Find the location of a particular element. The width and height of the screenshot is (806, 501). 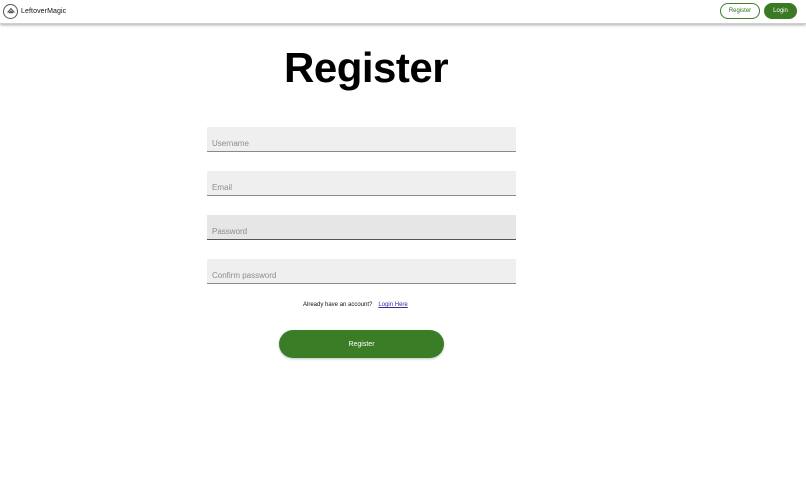

login-here-link: Login Here is located at coordinates (392, 305).